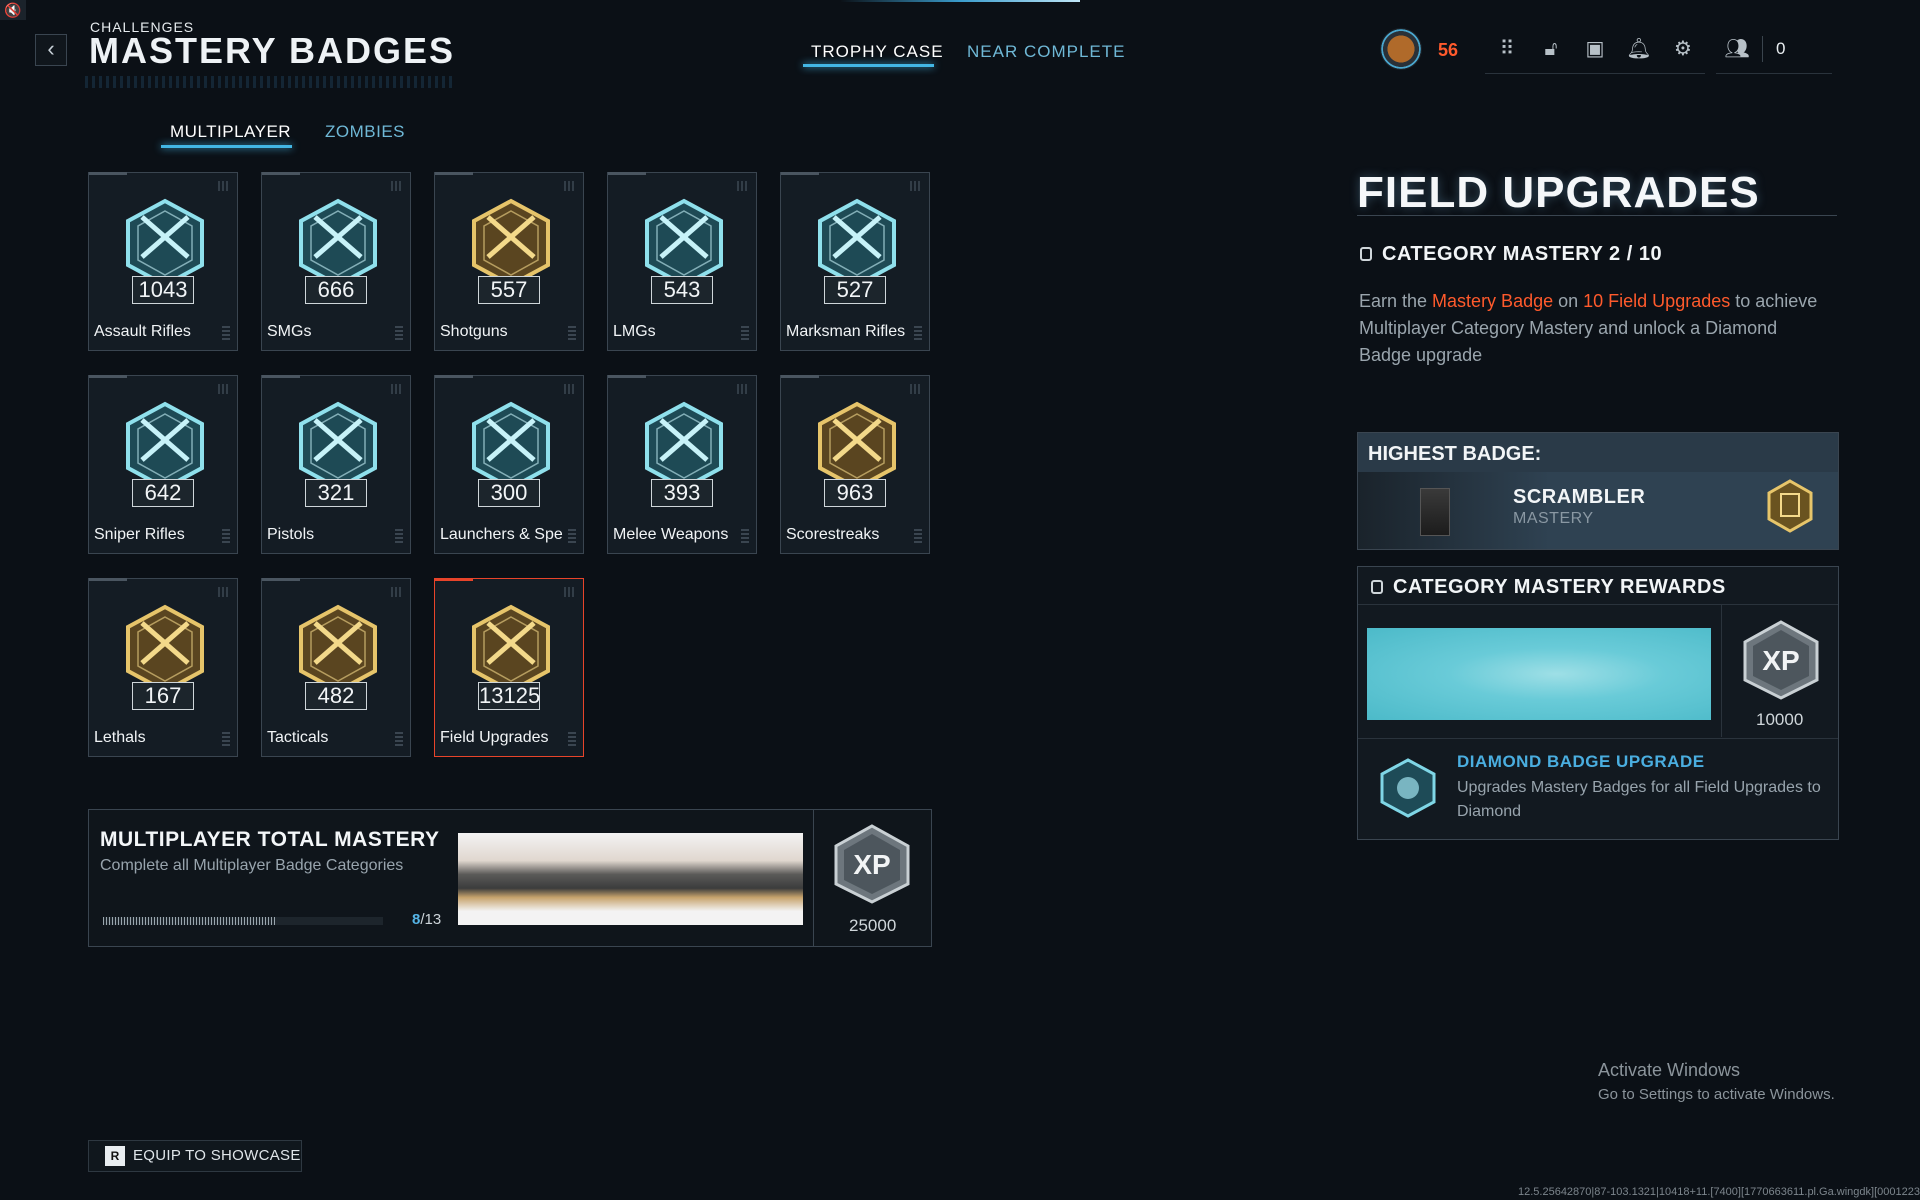  I want to click on badge-label: Launchers & Spe, so click(501, 534).